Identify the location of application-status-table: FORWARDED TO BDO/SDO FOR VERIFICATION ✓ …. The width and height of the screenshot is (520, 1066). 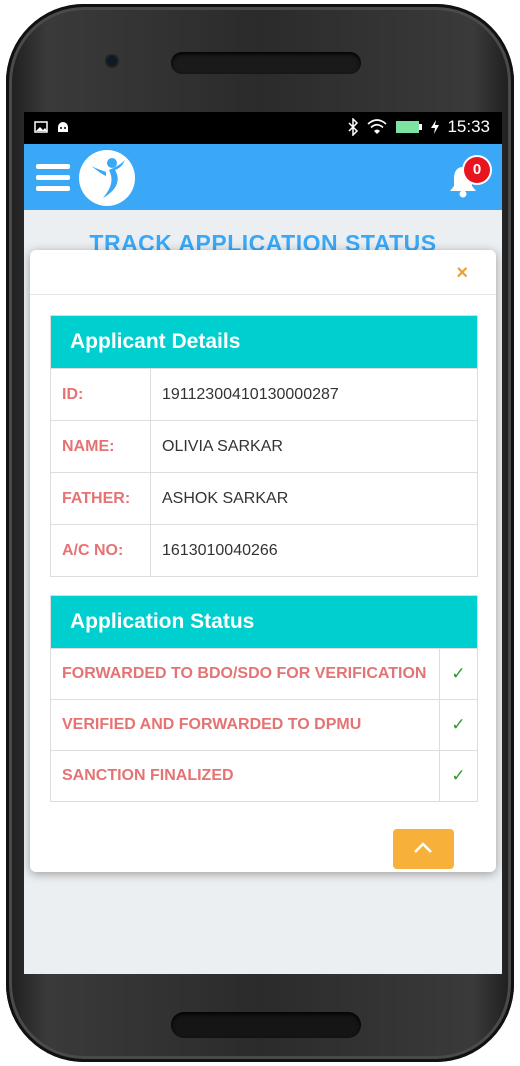
(264, 724).